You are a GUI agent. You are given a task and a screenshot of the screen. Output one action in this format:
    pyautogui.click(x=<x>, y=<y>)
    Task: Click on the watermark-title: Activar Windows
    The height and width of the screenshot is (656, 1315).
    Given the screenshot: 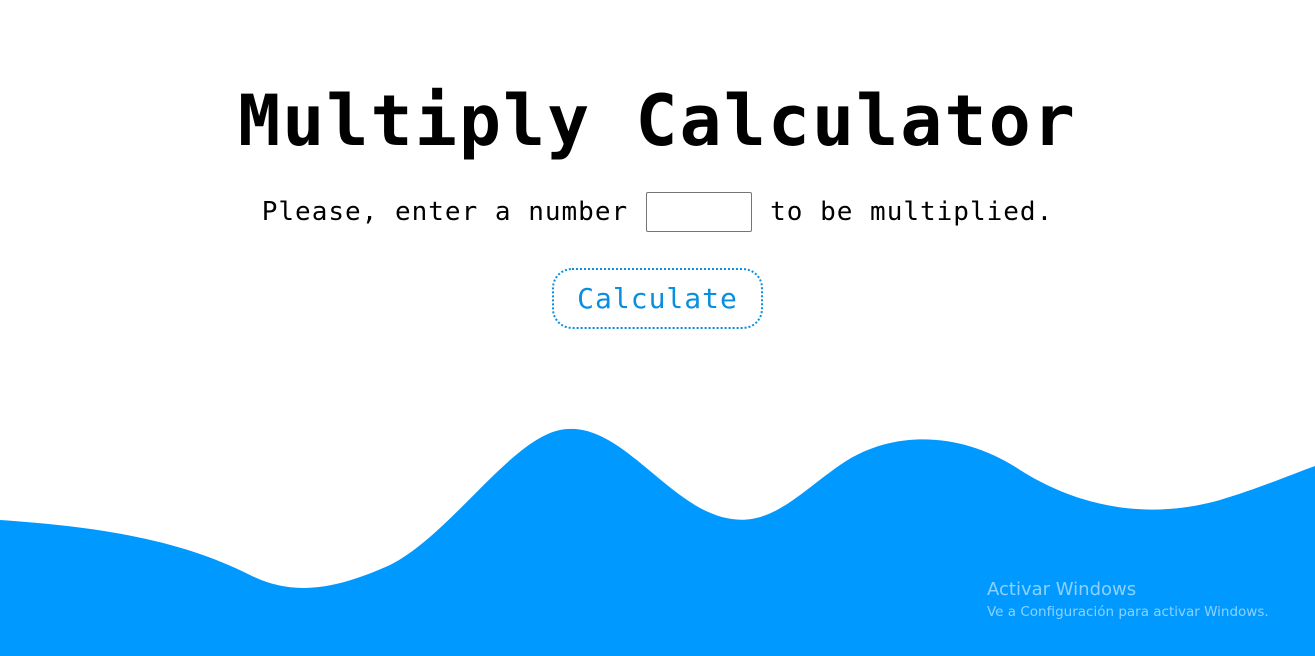 What is the action you would take?
    pyautogui.click(x=1062, y=589)
    